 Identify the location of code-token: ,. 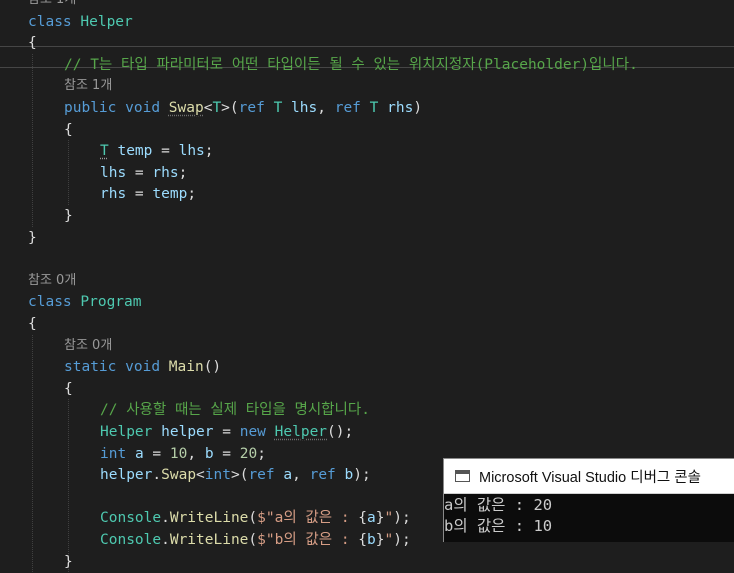
(301, 475).